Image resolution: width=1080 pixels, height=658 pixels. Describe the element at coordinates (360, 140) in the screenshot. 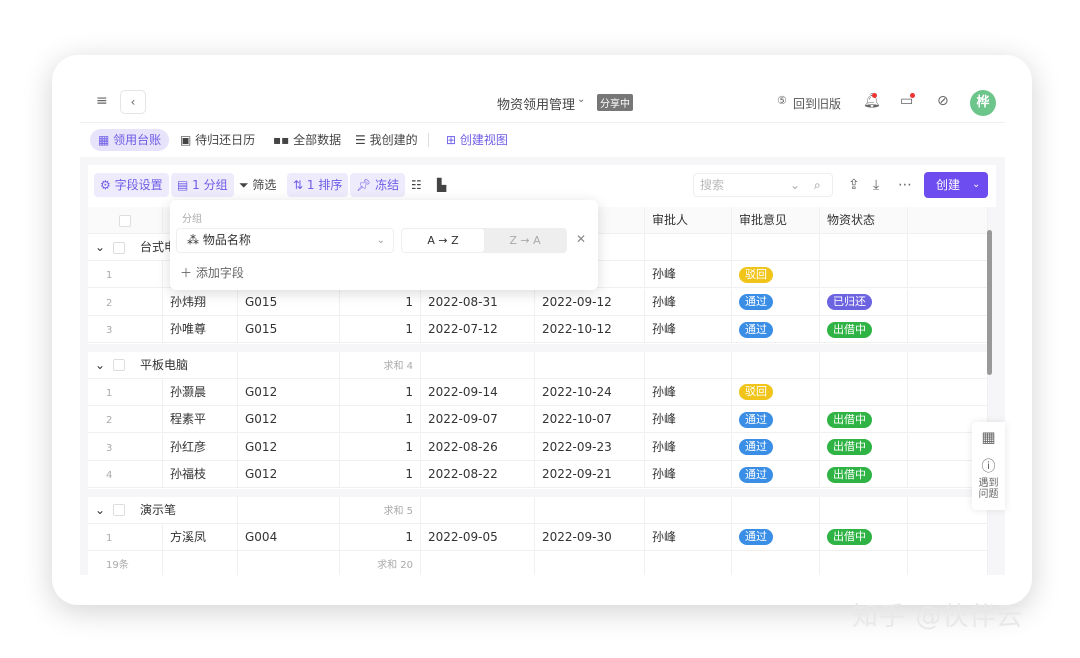

I see `tab-icon: ☰` at that location.